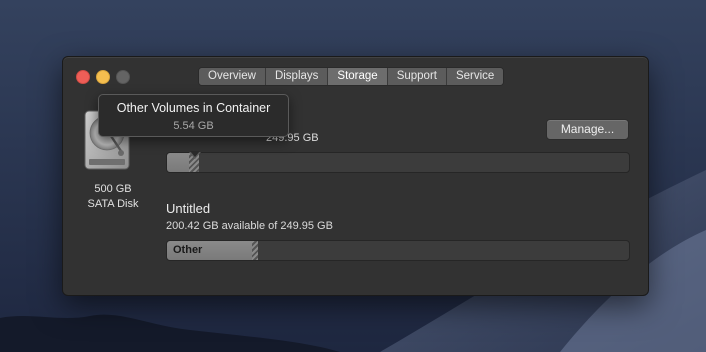  Describe the element at coordinates (209, 250) in the screenshot. I see `volume2-segment-other: Other` at that location.